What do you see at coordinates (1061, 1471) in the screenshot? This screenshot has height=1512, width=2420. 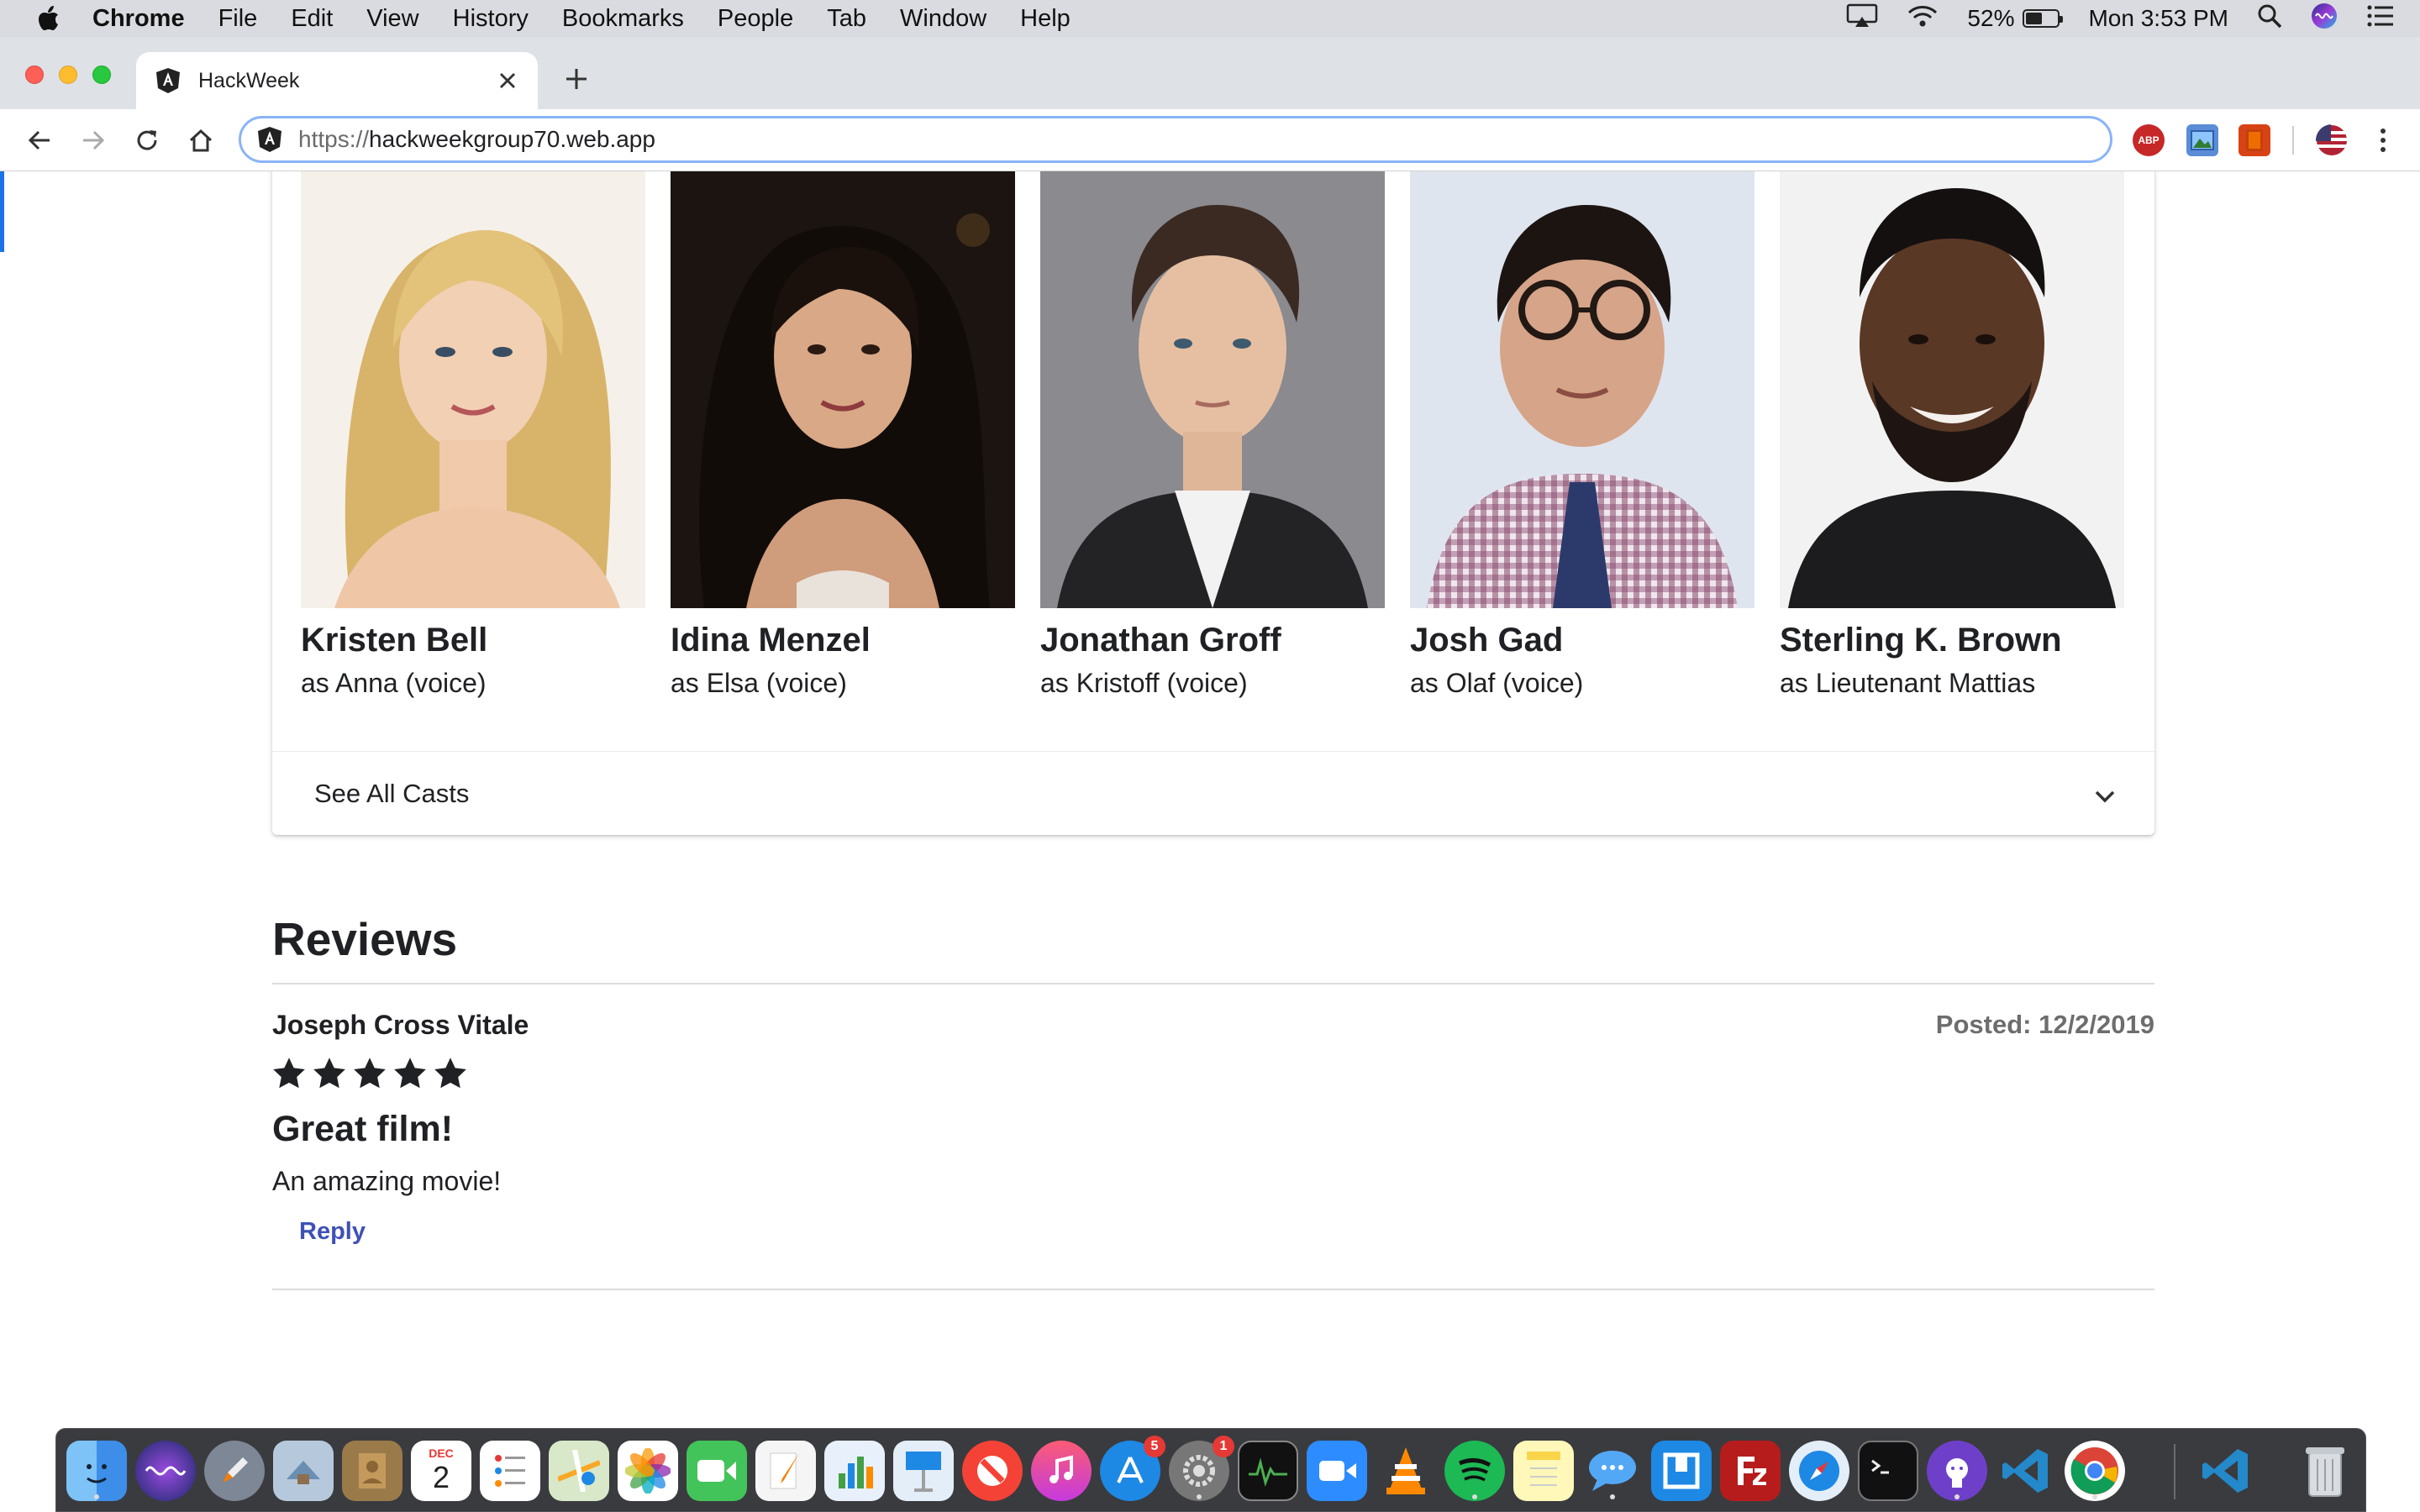 I see `itunes-icon` at bounding box center [1061, 1471].